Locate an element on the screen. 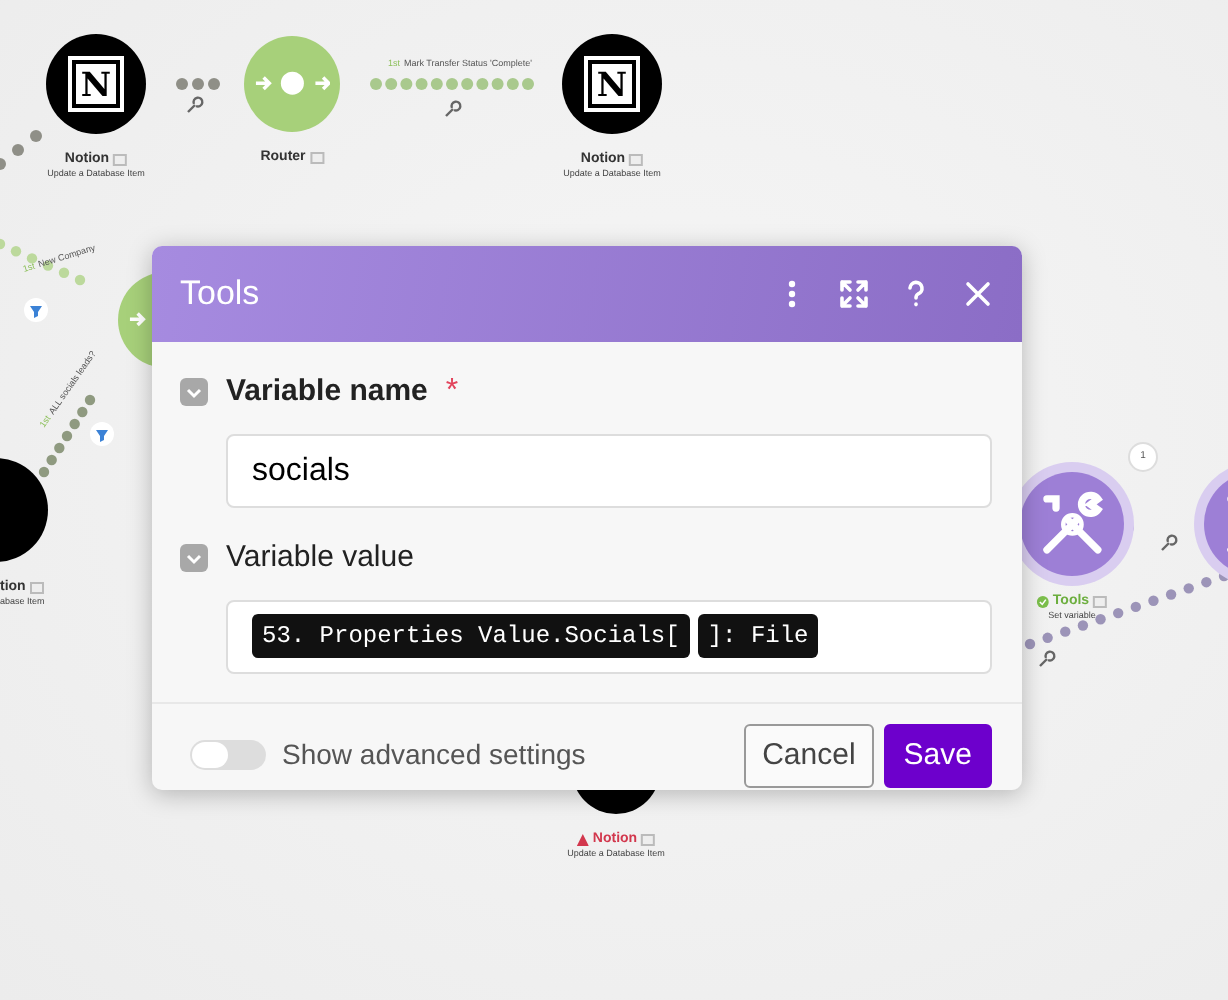 The height and width of the screenshot is (1000, 1228). field-label: Variable value is located at coordinates (320, 558).